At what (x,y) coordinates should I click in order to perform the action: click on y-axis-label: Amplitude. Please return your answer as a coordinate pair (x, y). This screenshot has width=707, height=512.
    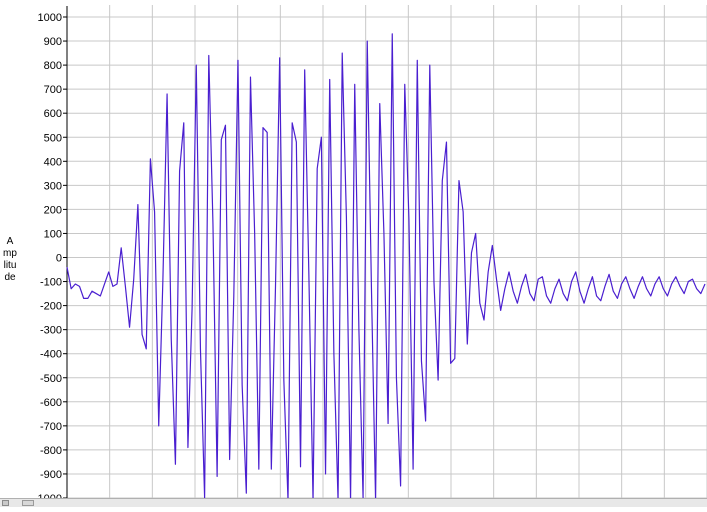
    Looking at the image, I should click on (10, 259).